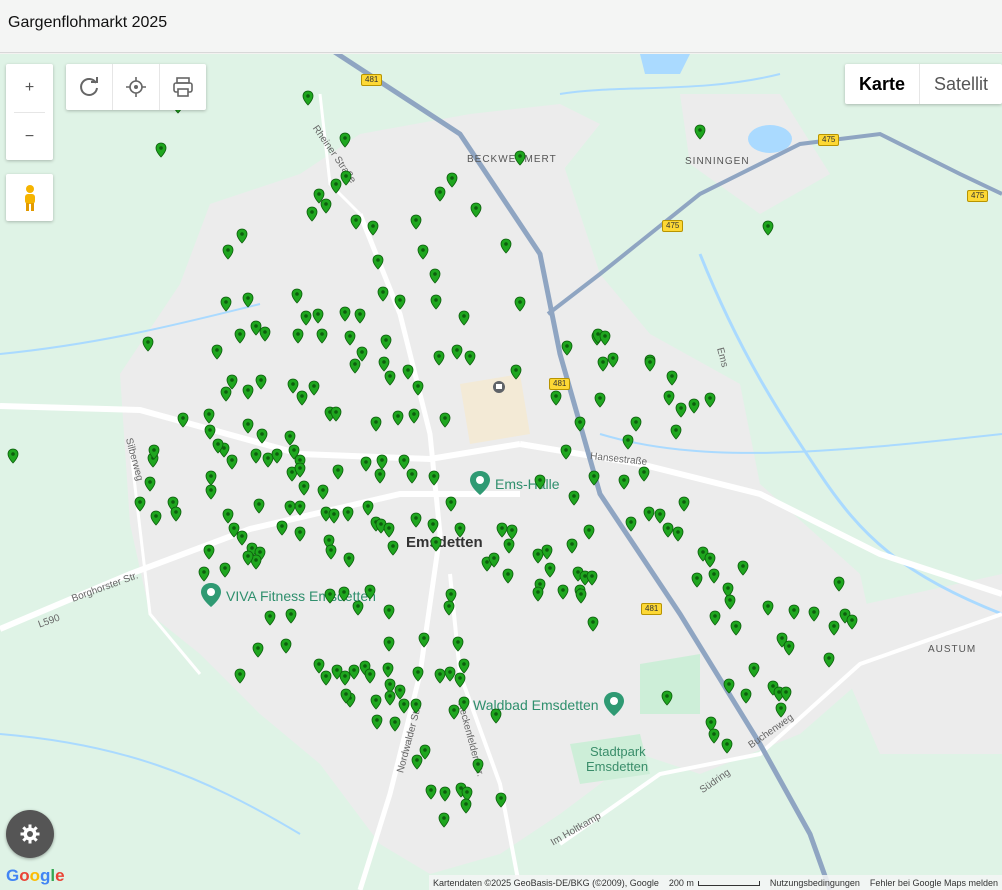 This screenshot has height=890, width=1002. Describe the element at coordinates (29, 137) in the screenshot. I see `zoom-out-button: −` at that location.